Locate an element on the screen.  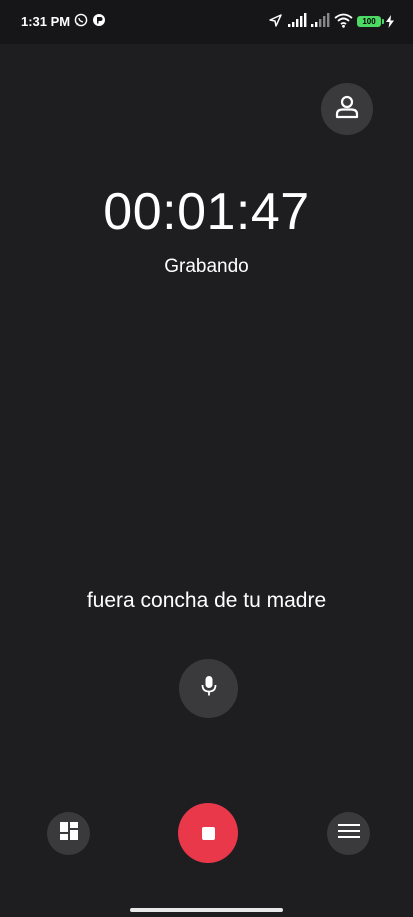
contact-button is located at coordinates (347, 109).